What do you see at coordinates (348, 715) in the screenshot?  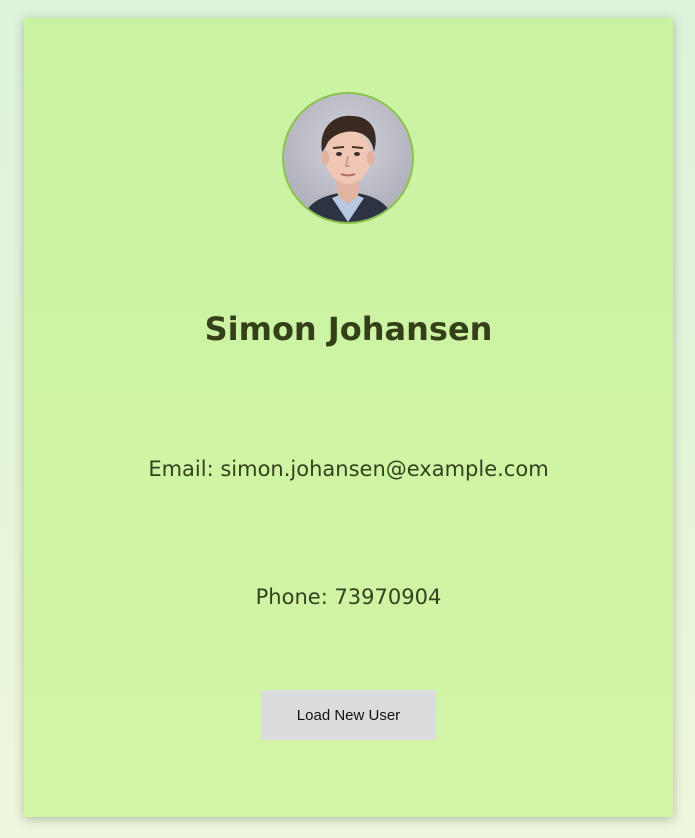 I see `load-new-user-button: Load New User` at bounding box center [348, 715].